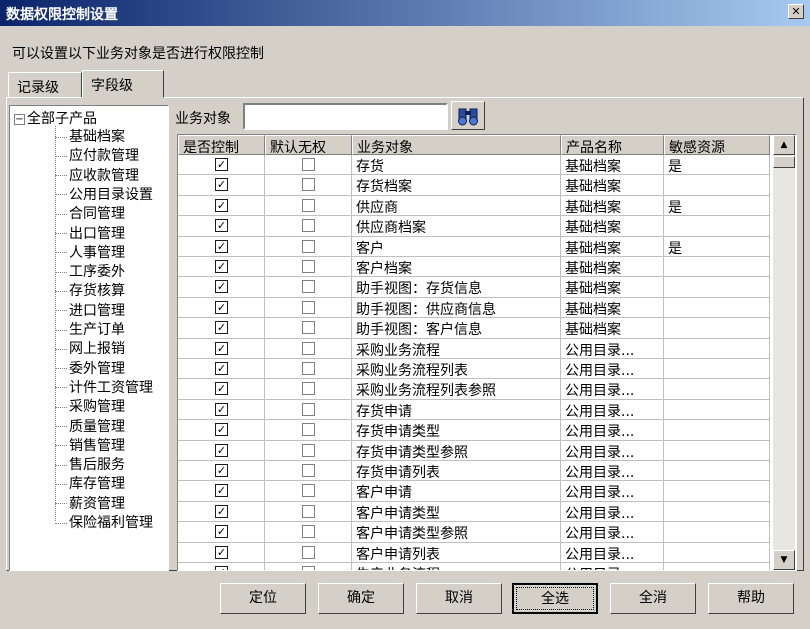  What do you see at coordinates (90, 270) in the screenshot?
I see `tree-item: 工序委外` at bounding box center [90, 270].